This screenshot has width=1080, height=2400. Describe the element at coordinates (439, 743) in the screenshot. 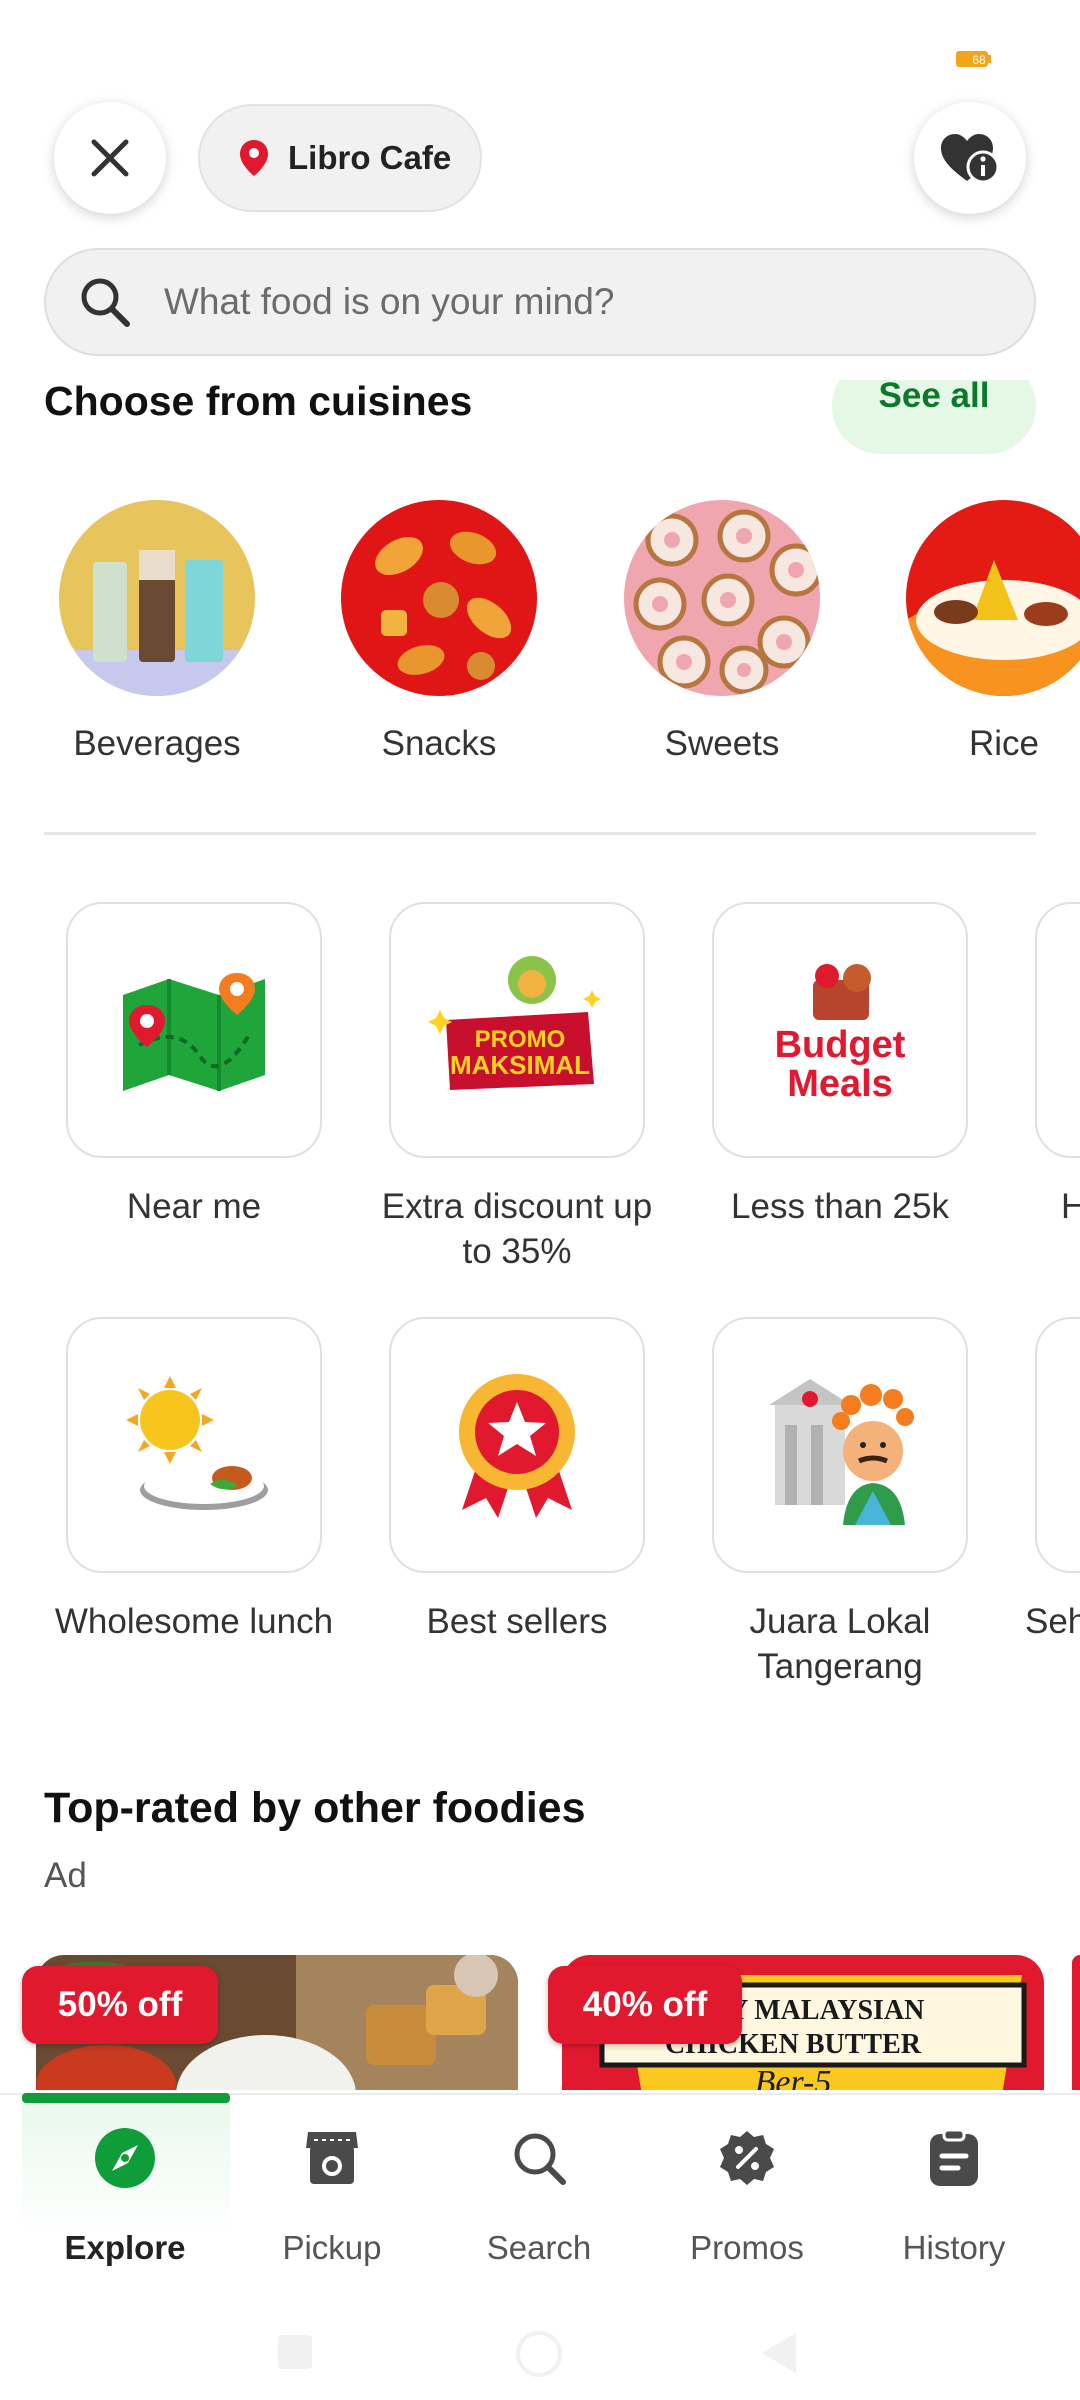

I see `cuisine-label: Snacks` at that location.